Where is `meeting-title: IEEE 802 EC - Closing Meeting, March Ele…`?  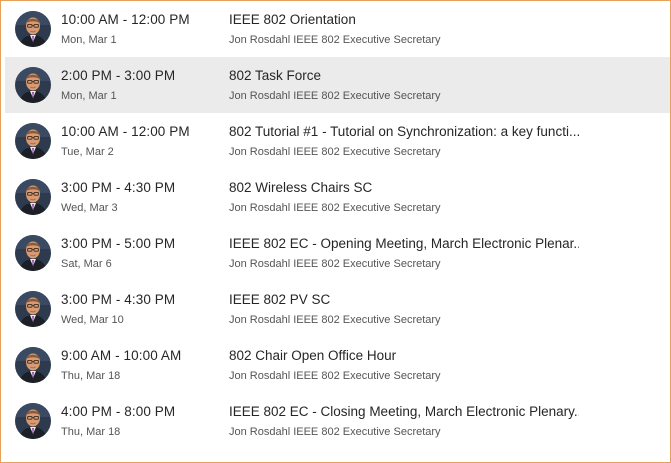 meeting-title: IEEE 802 EC - Closing Meeting, March Ele… is located at coordinates (404, 411).